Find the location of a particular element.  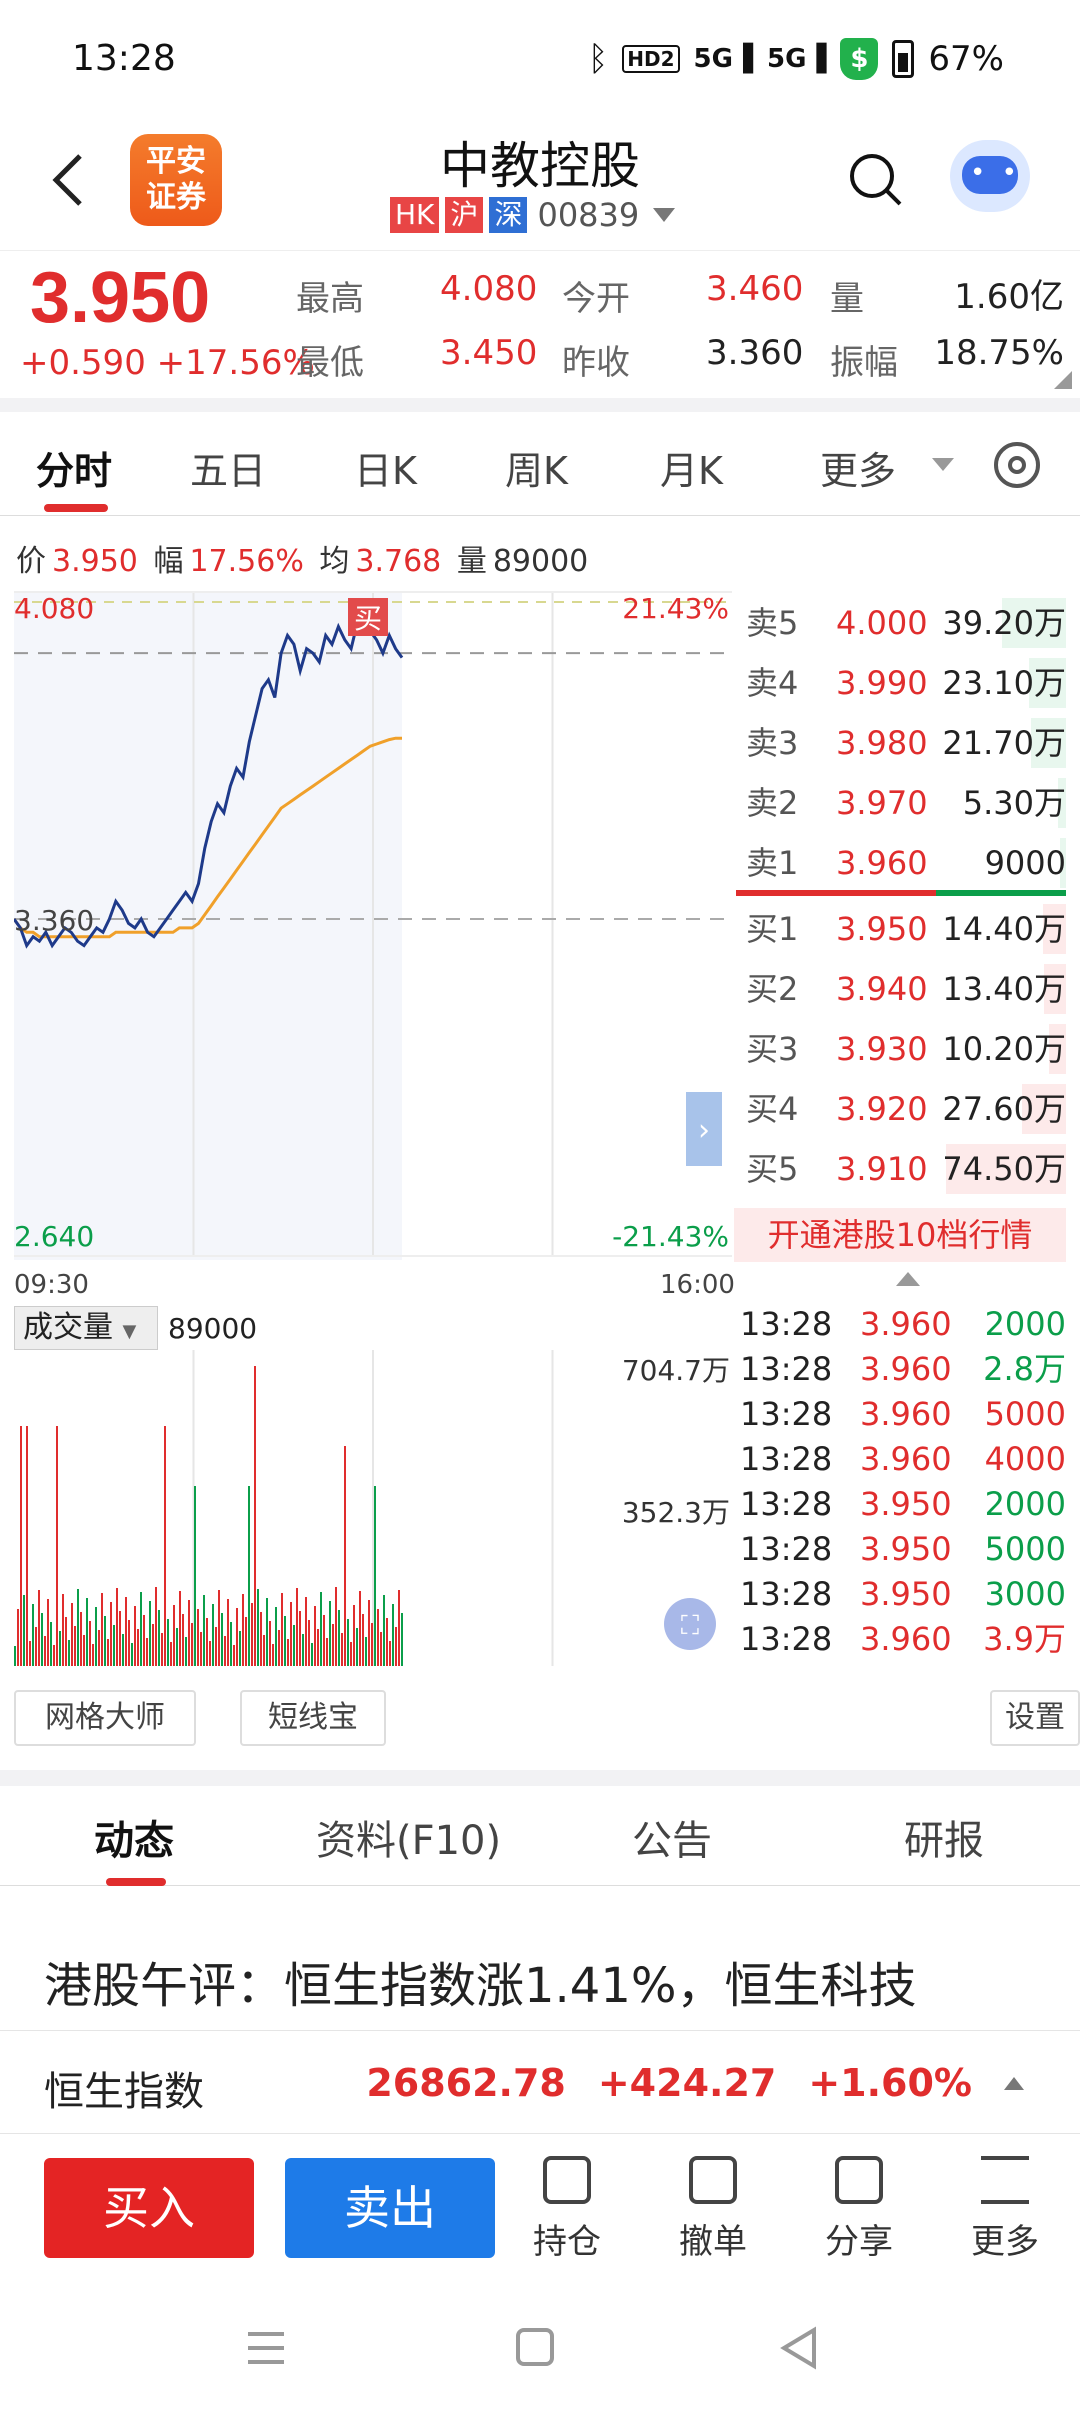

grid-master-button: 网格大师 is located at coordinates (105, 1718).